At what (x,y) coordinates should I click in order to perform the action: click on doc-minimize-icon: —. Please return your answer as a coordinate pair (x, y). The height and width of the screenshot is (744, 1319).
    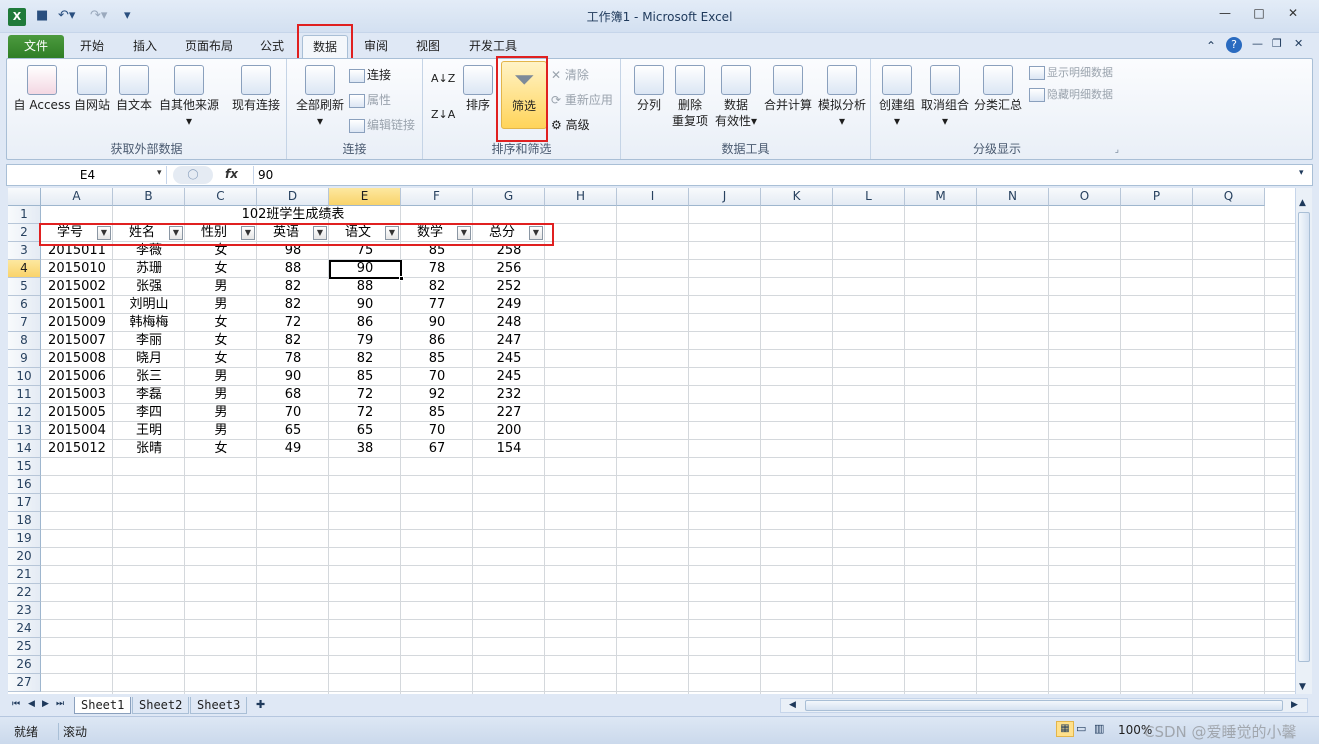
    Looking at the image, I should click on (1257, 43).